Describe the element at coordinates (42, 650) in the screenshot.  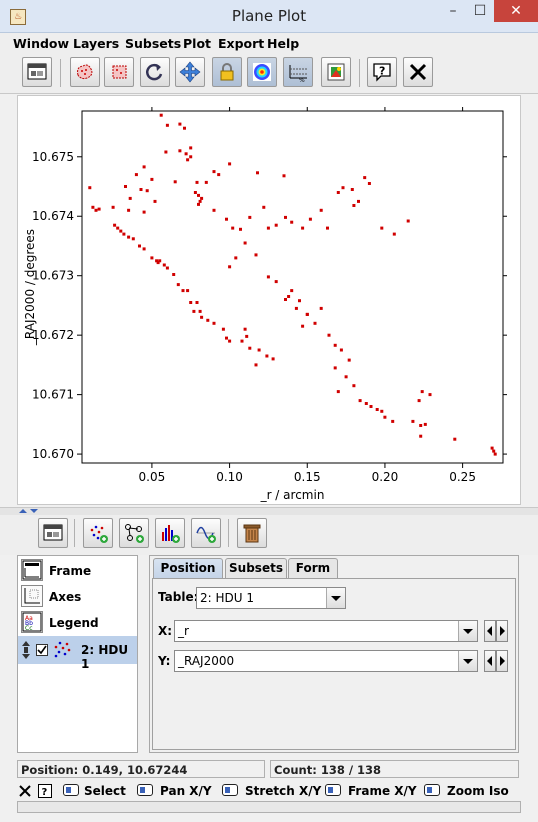
I see `layer-visible-checkbox` at that location.